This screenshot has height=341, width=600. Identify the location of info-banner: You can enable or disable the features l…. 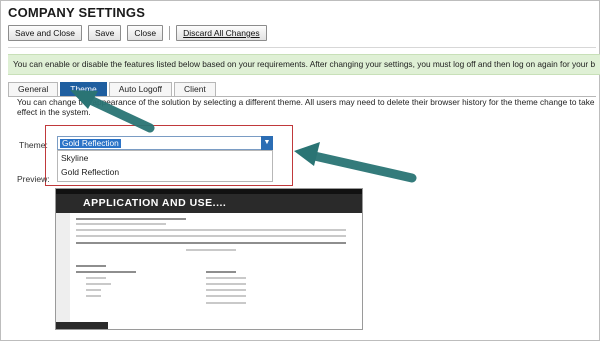
(304, 64).